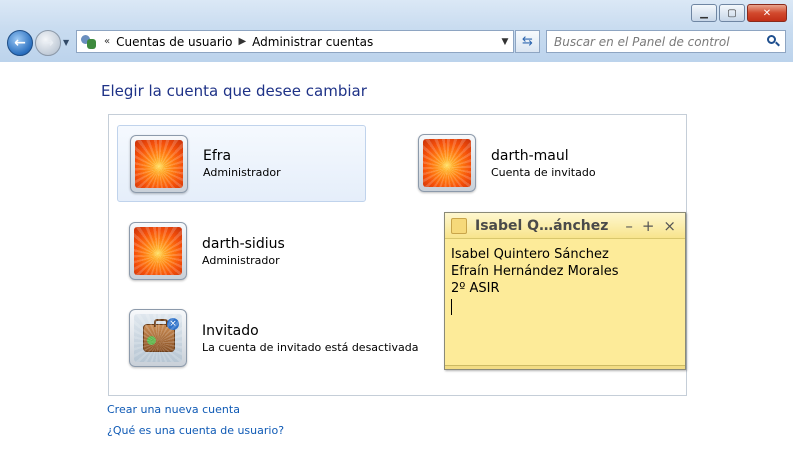 The width and height of the screenshot is (793, 449). I want to click on breadcrumb-overflow: «, so click(107, 41).